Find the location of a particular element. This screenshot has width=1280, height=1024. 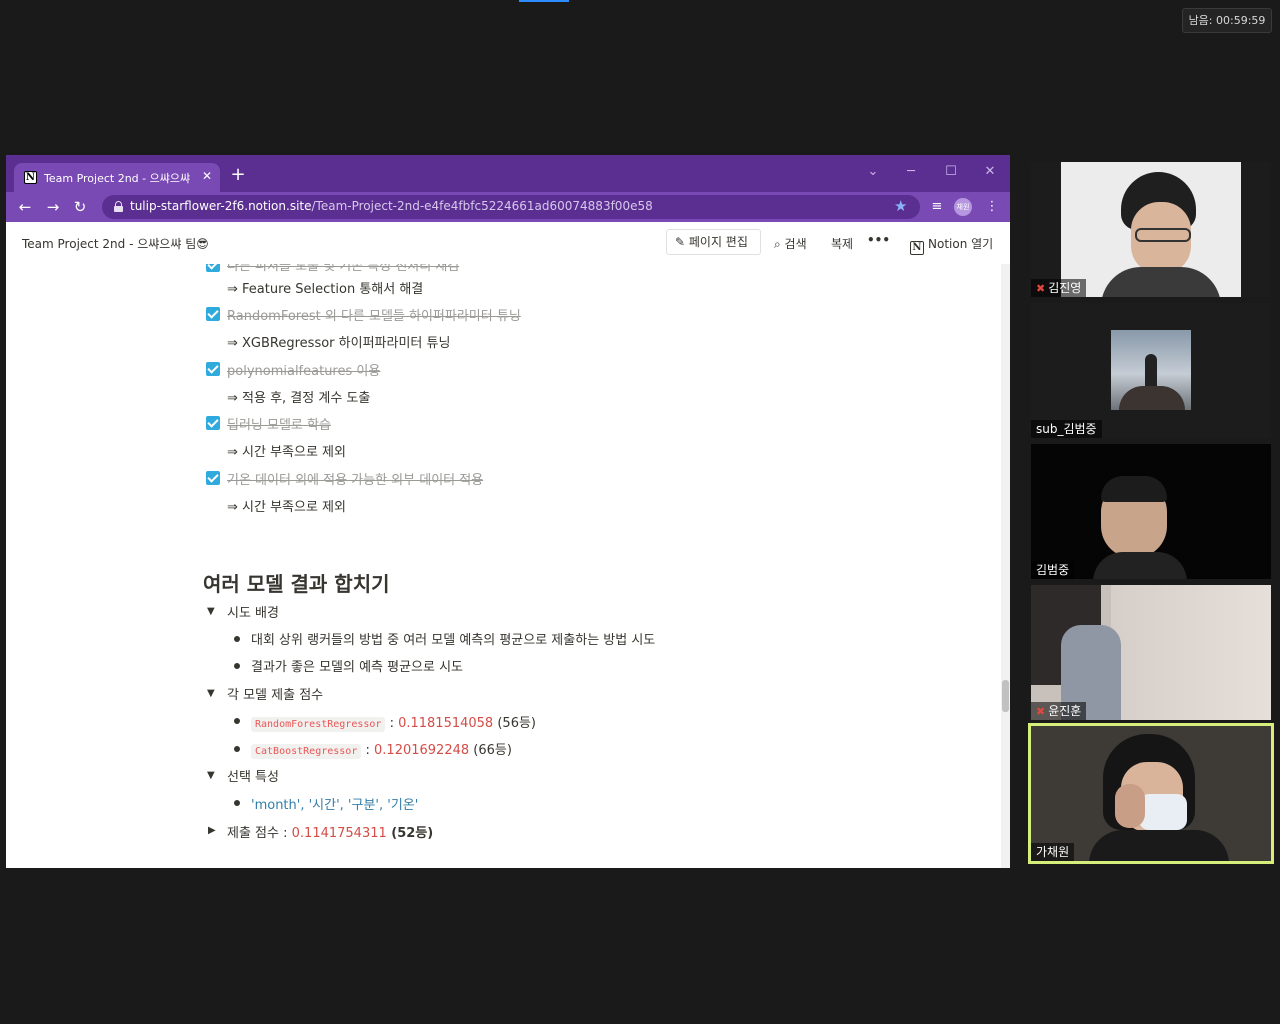

todo-text: 다른 피처들 도출 및 기존 특성 전처리 재검 is located at coordinates (343, 269).